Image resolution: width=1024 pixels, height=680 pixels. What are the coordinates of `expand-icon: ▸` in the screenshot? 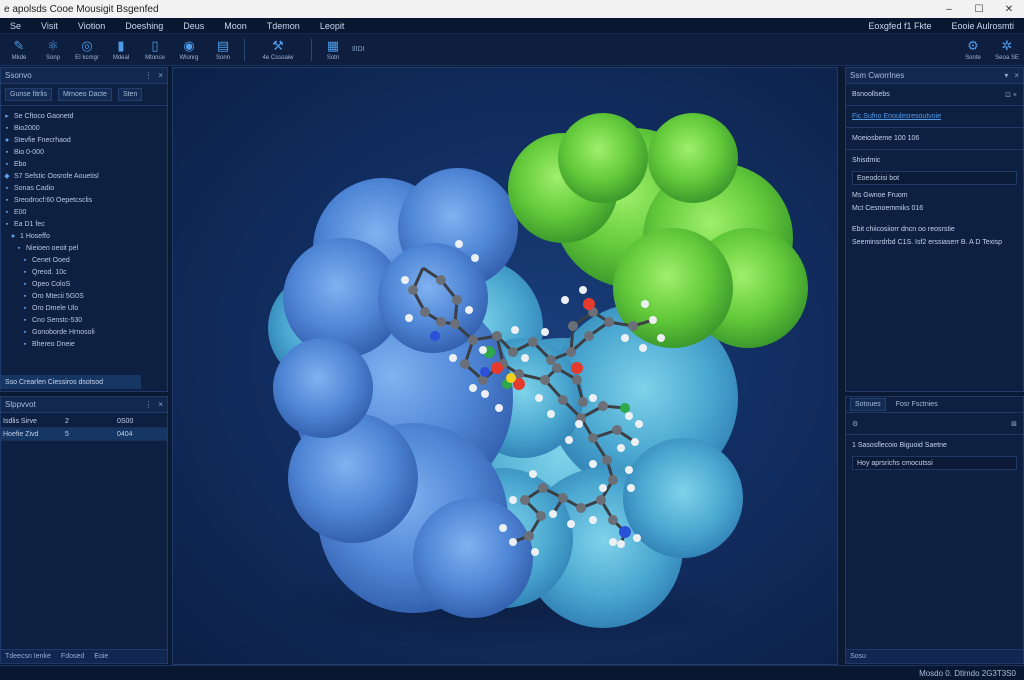 It's located at (7, 116).